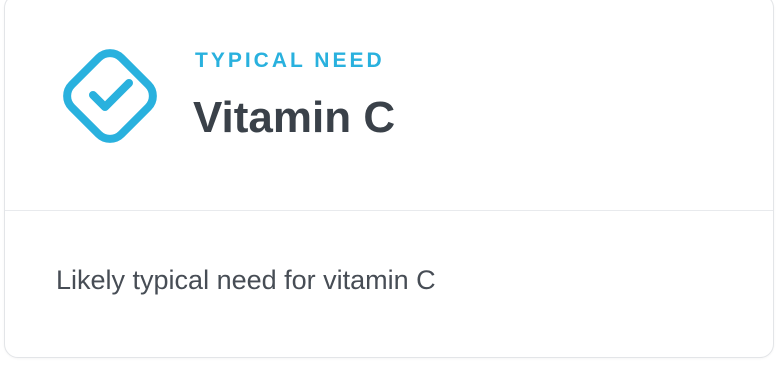 The height and width of the screenshot is (370, 783). What do you see at coordinates (290, 60) in the screenshot?
I see `need-level-label: TYPICAL NEED` at bounding box center [290, 60].